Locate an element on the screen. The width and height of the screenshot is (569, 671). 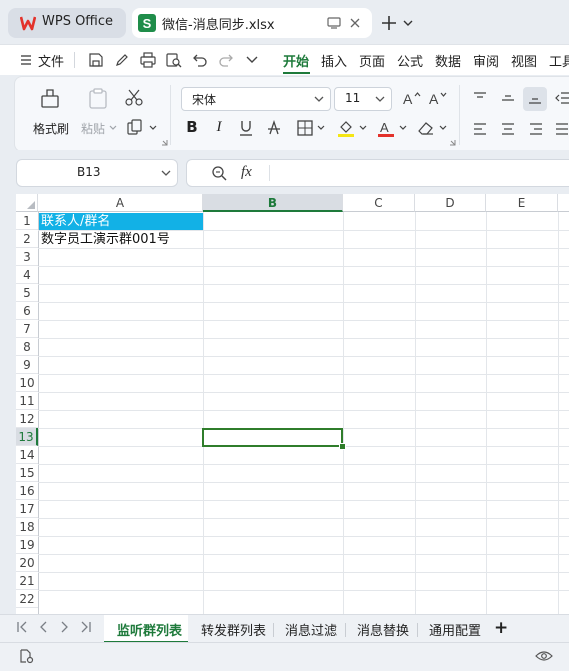
borders-icon is located at coordinates (305, 128).